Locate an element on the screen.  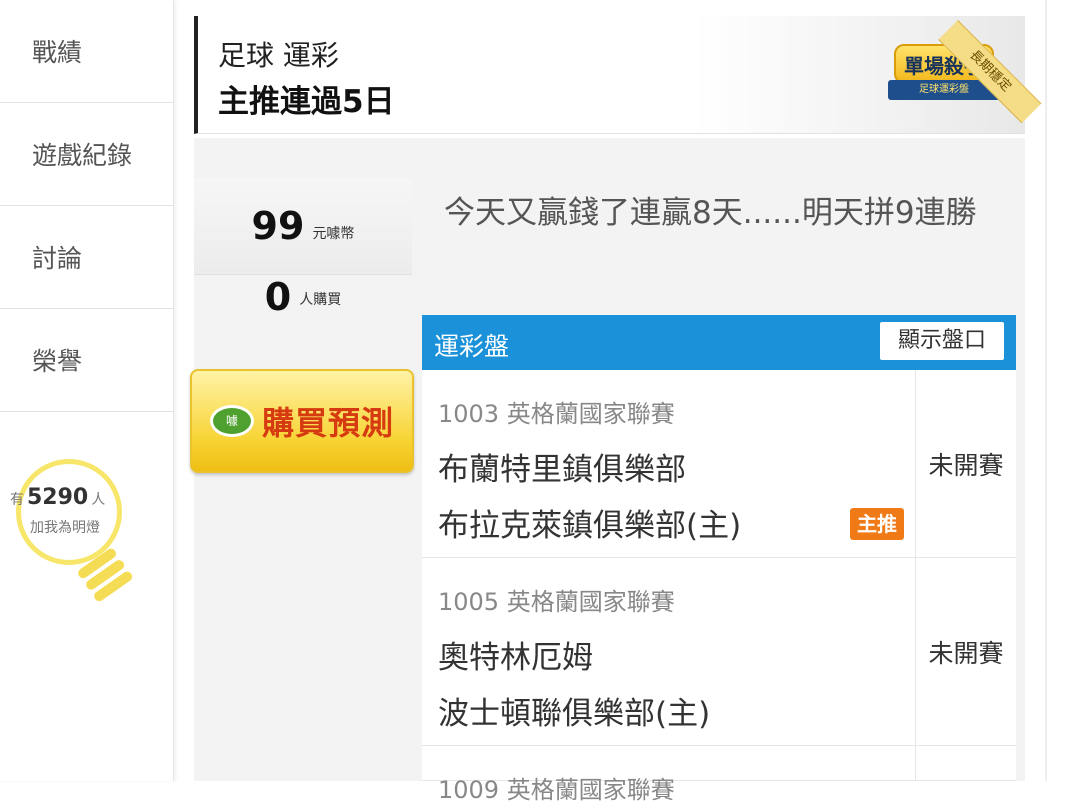
buyers-unit: 人購買 is located at coordinates (320, 300).